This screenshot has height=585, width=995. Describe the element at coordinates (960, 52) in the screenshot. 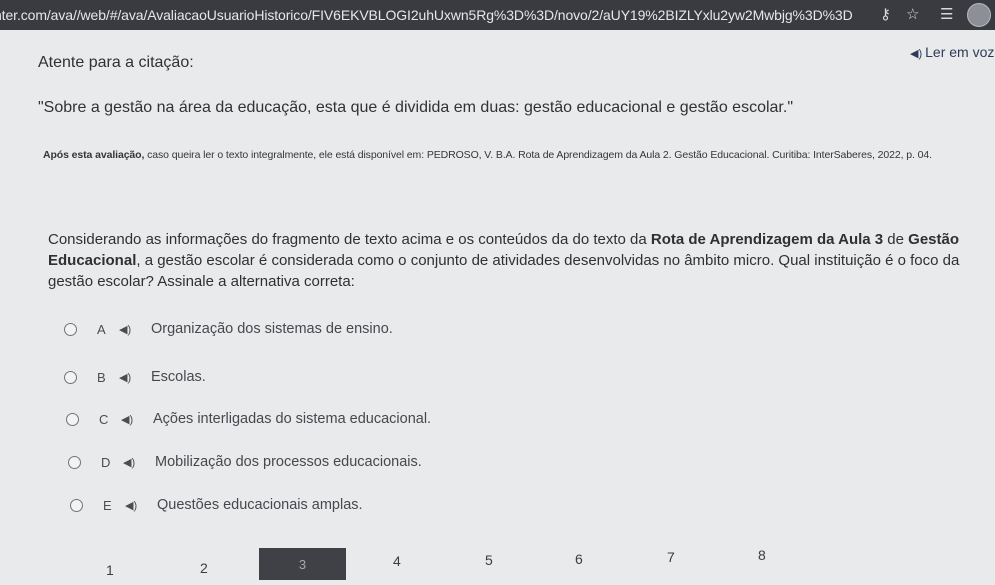

I see `read-aloud-label: Ler em voz` at that location.